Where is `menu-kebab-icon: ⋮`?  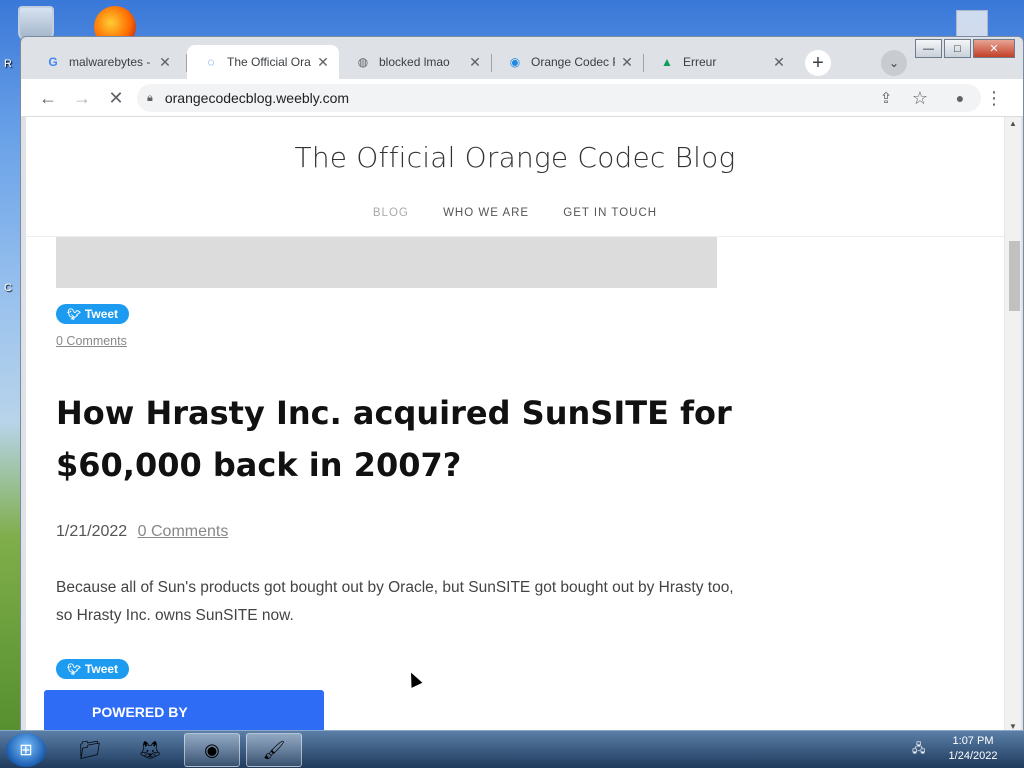 menu-kebab-icon: ⋮ is located at coordinates (994, 98).